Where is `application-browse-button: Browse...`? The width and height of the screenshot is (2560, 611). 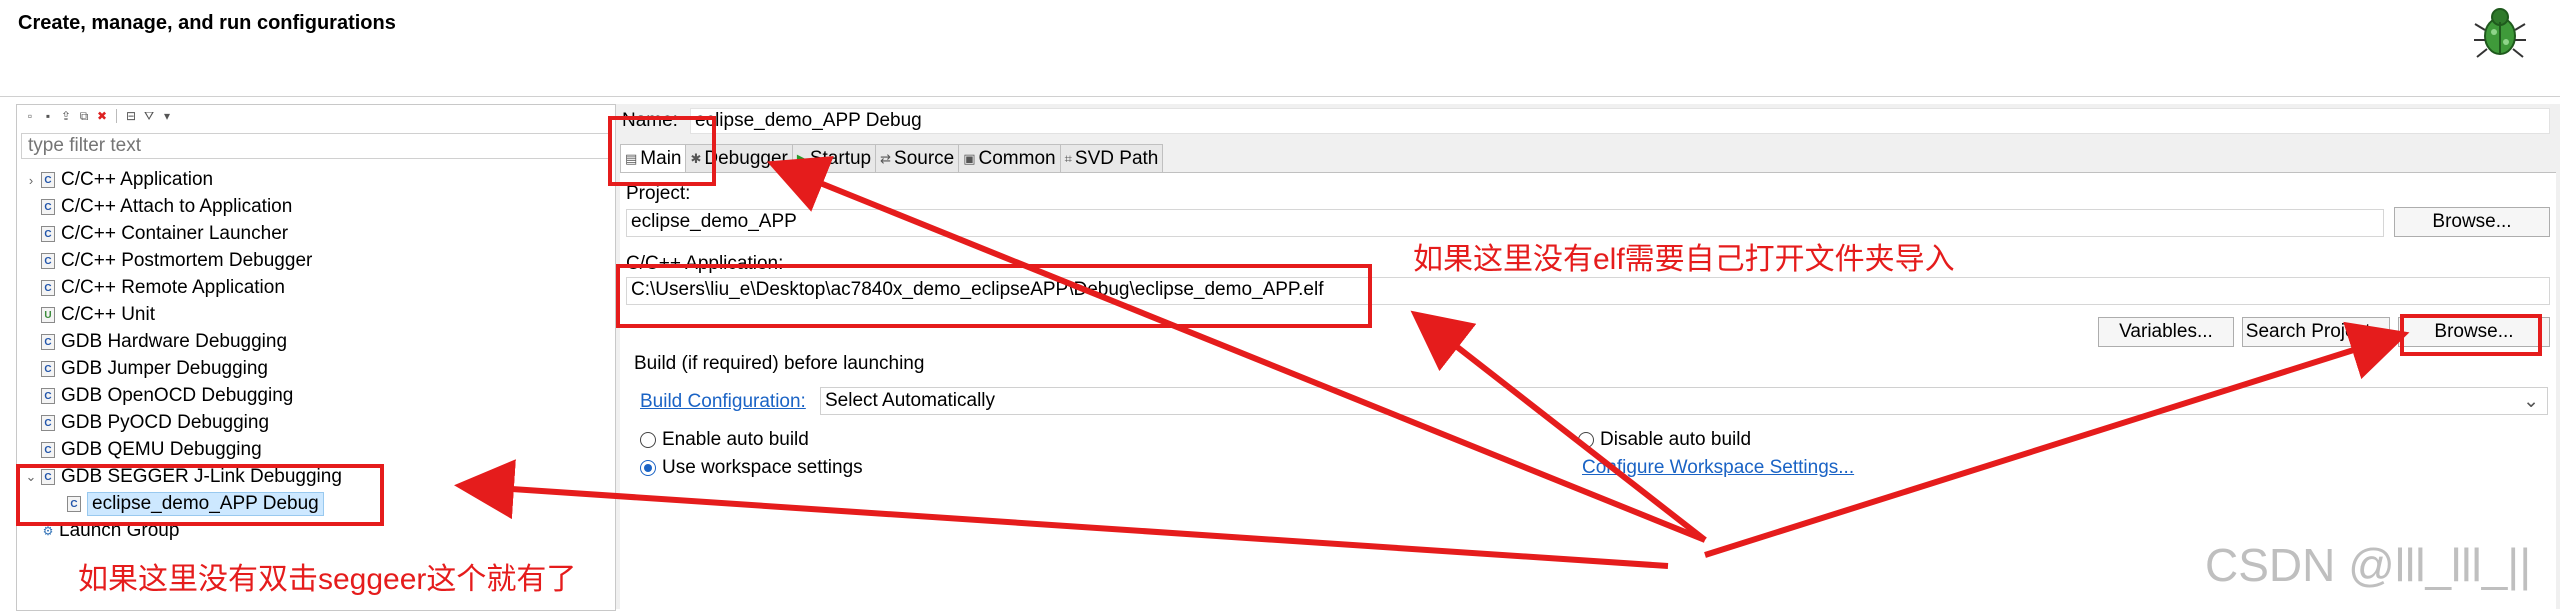
application-browse-button: Browse... is located at coordinates (2474, 332).